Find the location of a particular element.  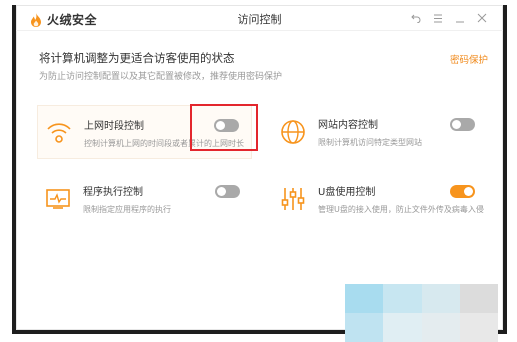

card-description: 限制指定应用程序的执行 is located at coordinates (127, 209).